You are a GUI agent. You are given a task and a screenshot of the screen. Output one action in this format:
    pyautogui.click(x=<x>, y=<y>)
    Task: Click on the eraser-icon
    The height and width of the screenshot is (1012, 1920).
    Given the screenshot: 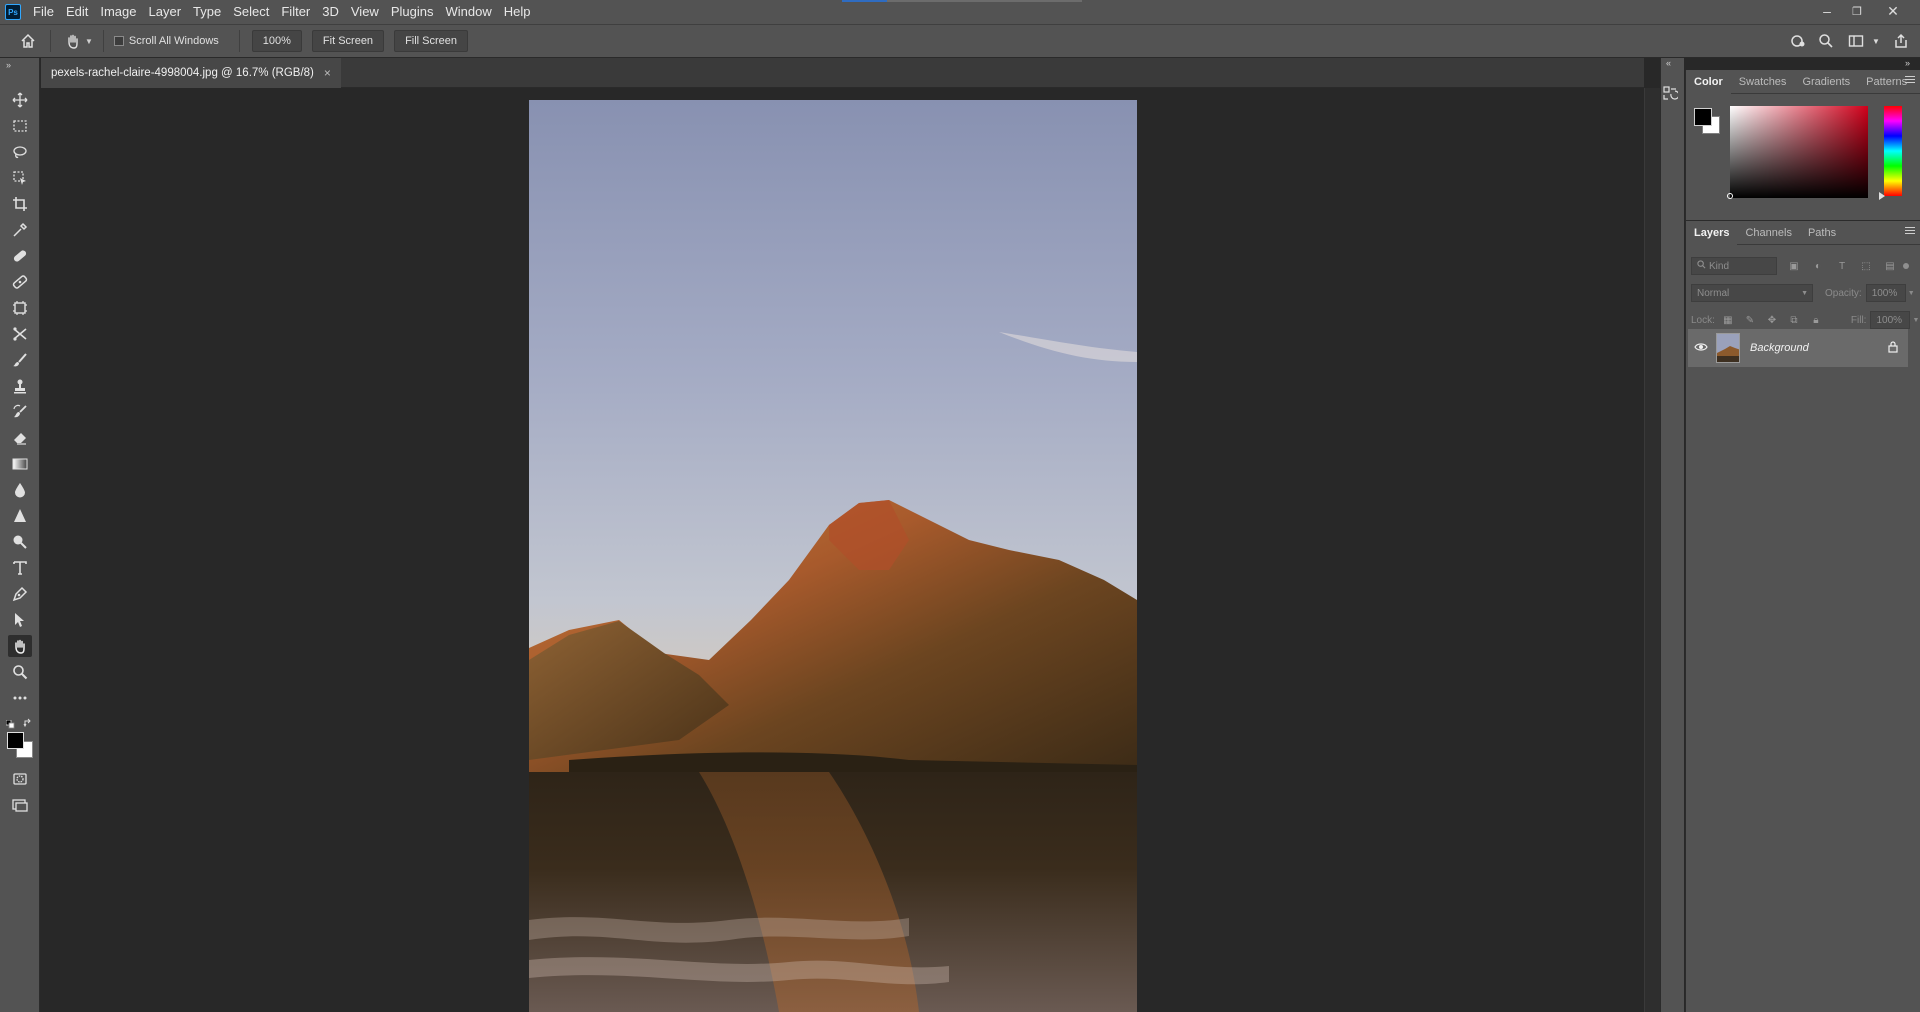 What is the action you would take?
    pyautogui.click(x=20, y=438)
    